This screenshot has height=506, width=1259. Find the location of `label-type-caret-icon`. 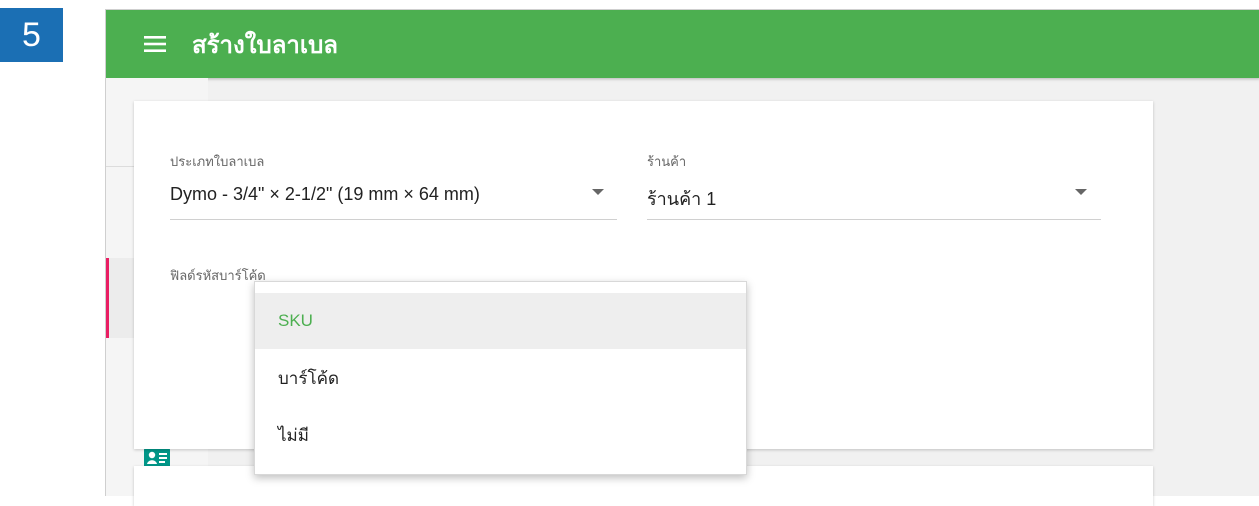

label-type-caret-icon is located at coordinates (598, 192).